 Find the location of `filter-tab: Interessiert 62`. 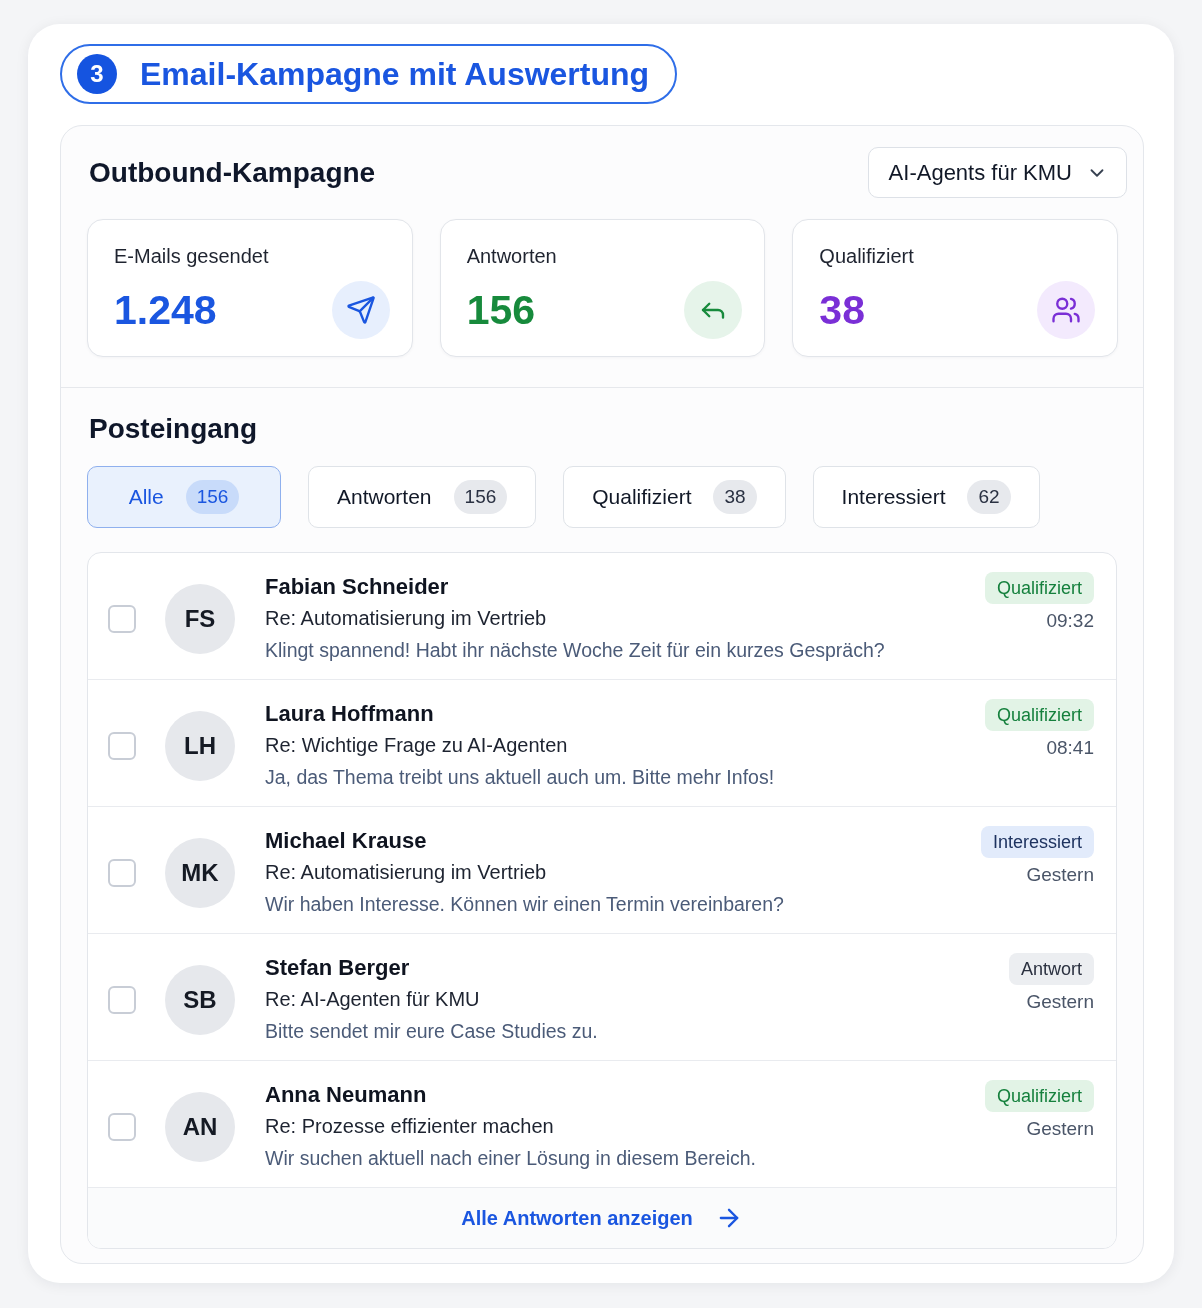

filter-tab: Interessiert 62 is located at coordinates (926, 497).